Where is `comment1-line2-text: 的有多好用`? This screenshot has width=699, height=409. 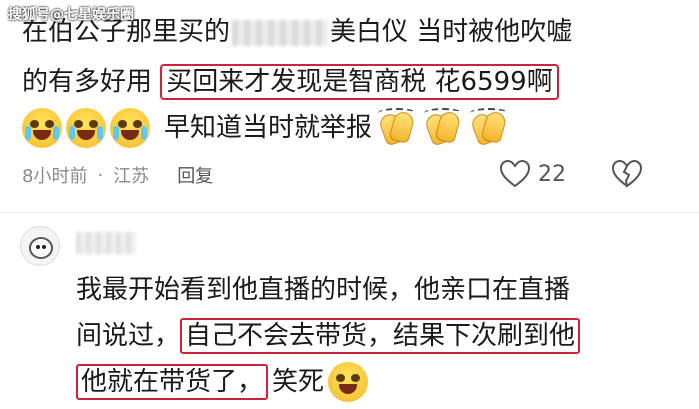 comment1-line2-text: 的有多好用 is located at coordinates (87, 82).